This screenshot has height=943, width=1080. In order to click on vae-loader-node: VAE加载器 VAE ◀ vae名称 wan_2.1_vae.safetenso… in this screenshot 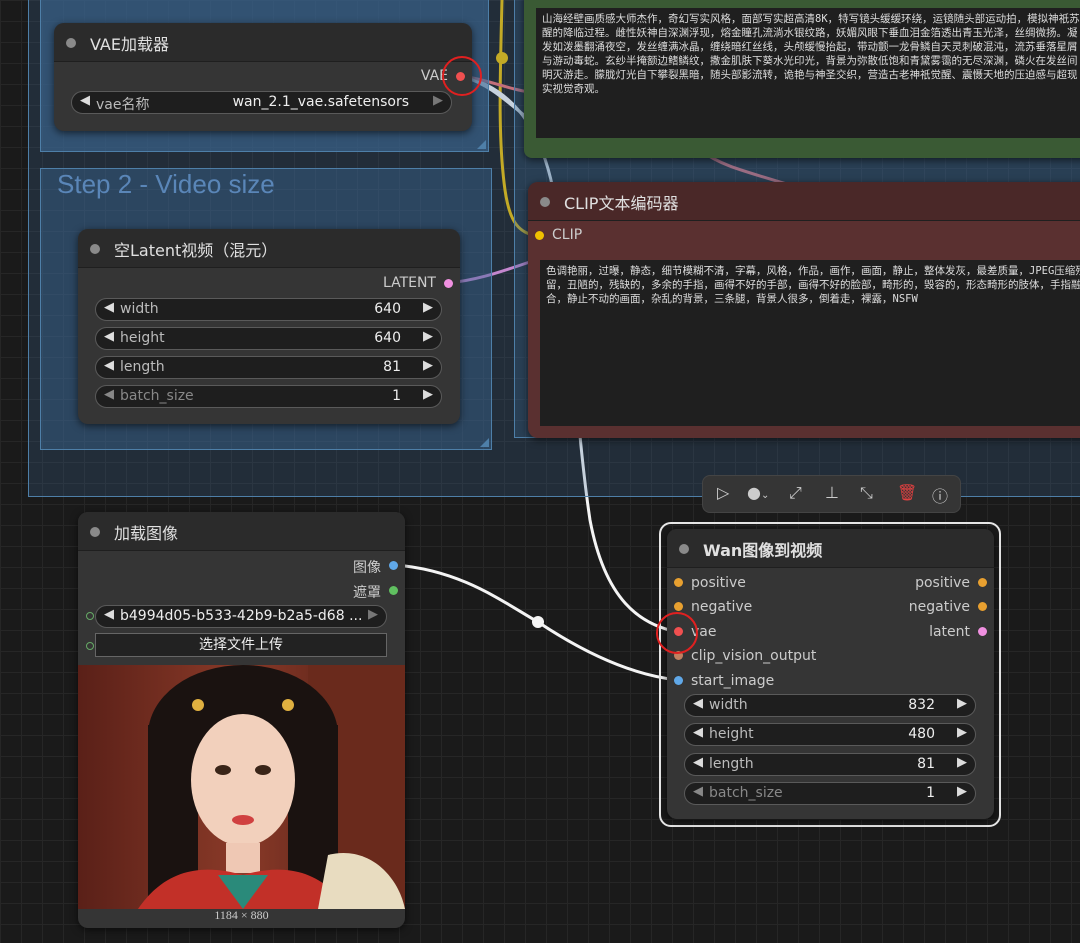, I will do `click(263, 77)`.